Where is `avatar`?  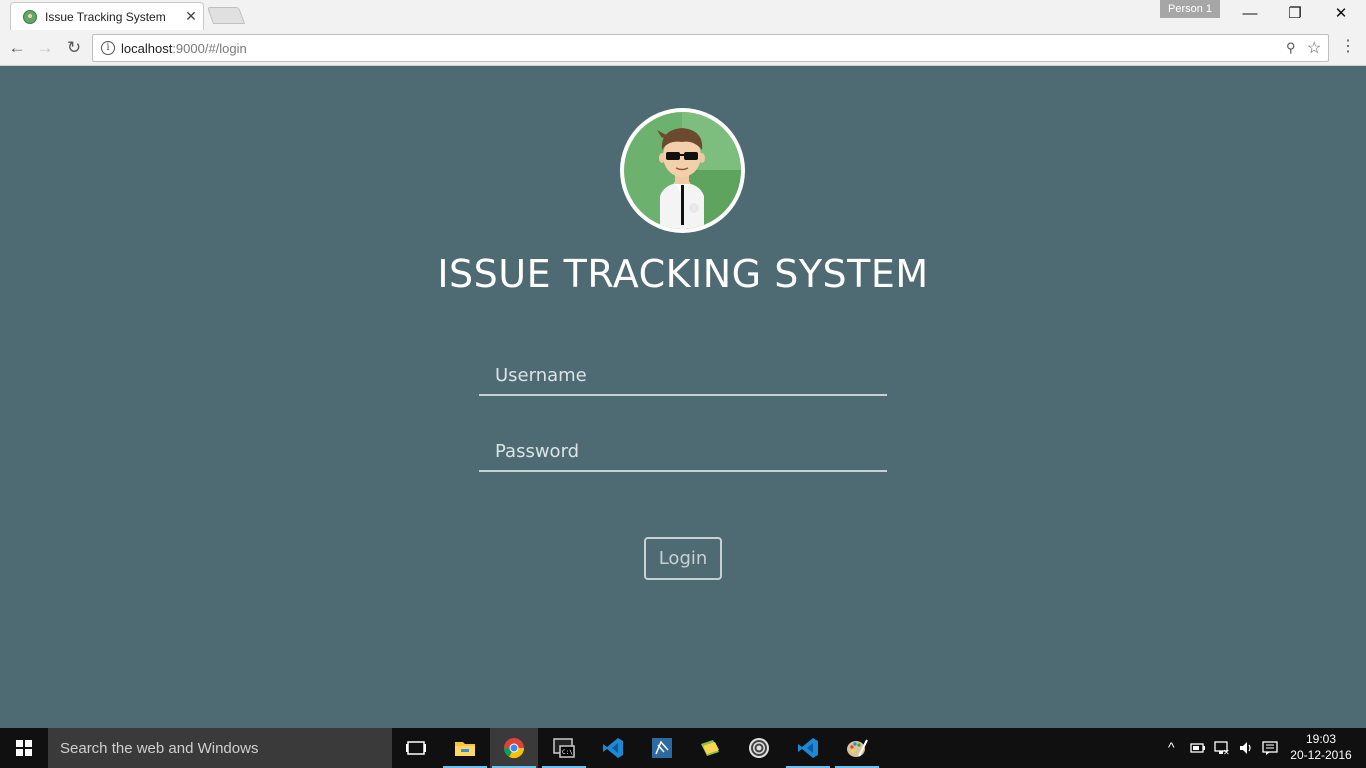 avatar is located at coordinates (682, 170).